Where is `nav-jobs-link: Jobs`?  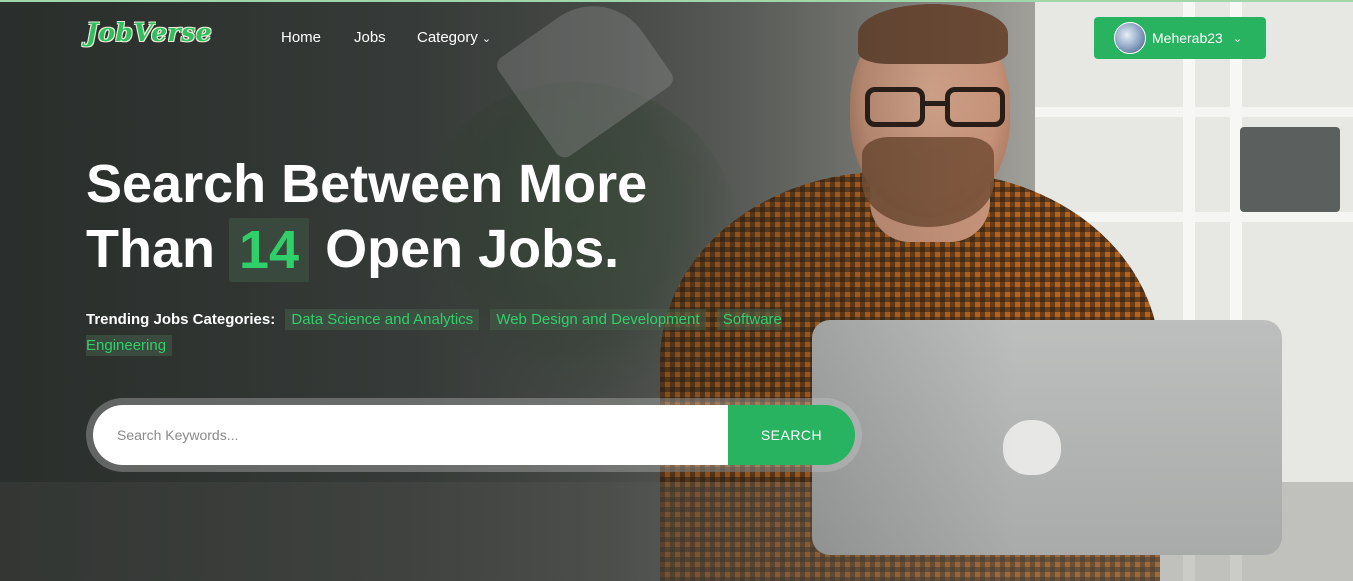 nav-jobs-link: Jobs is located at coordinates (370, 37).